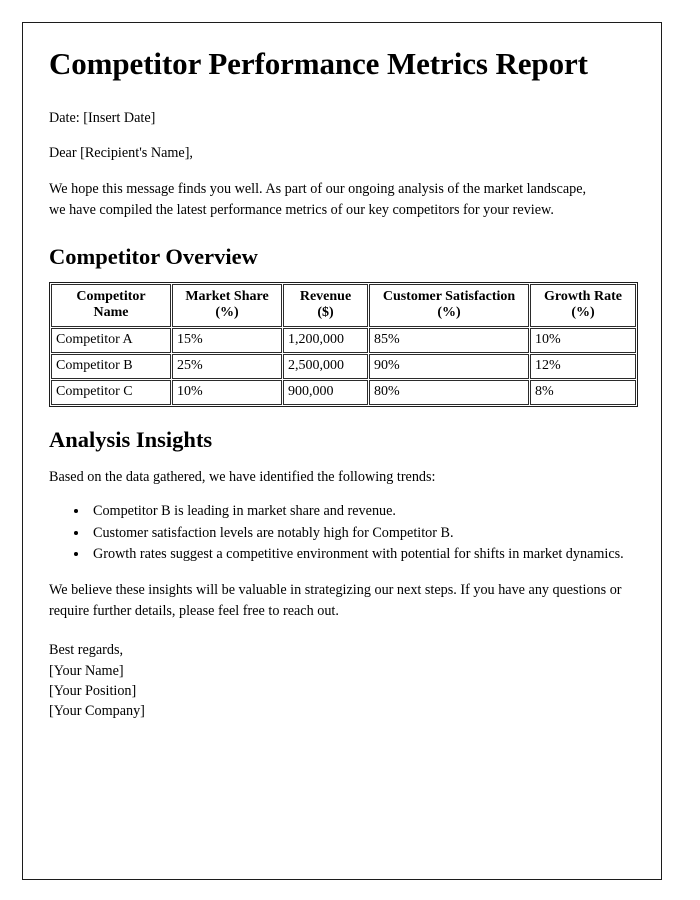  What do you see at coordinates (121, 153) in the screenshot?
I see `salutation-line: Dear [Recipient's Name],` at bounding box center [121, 153].